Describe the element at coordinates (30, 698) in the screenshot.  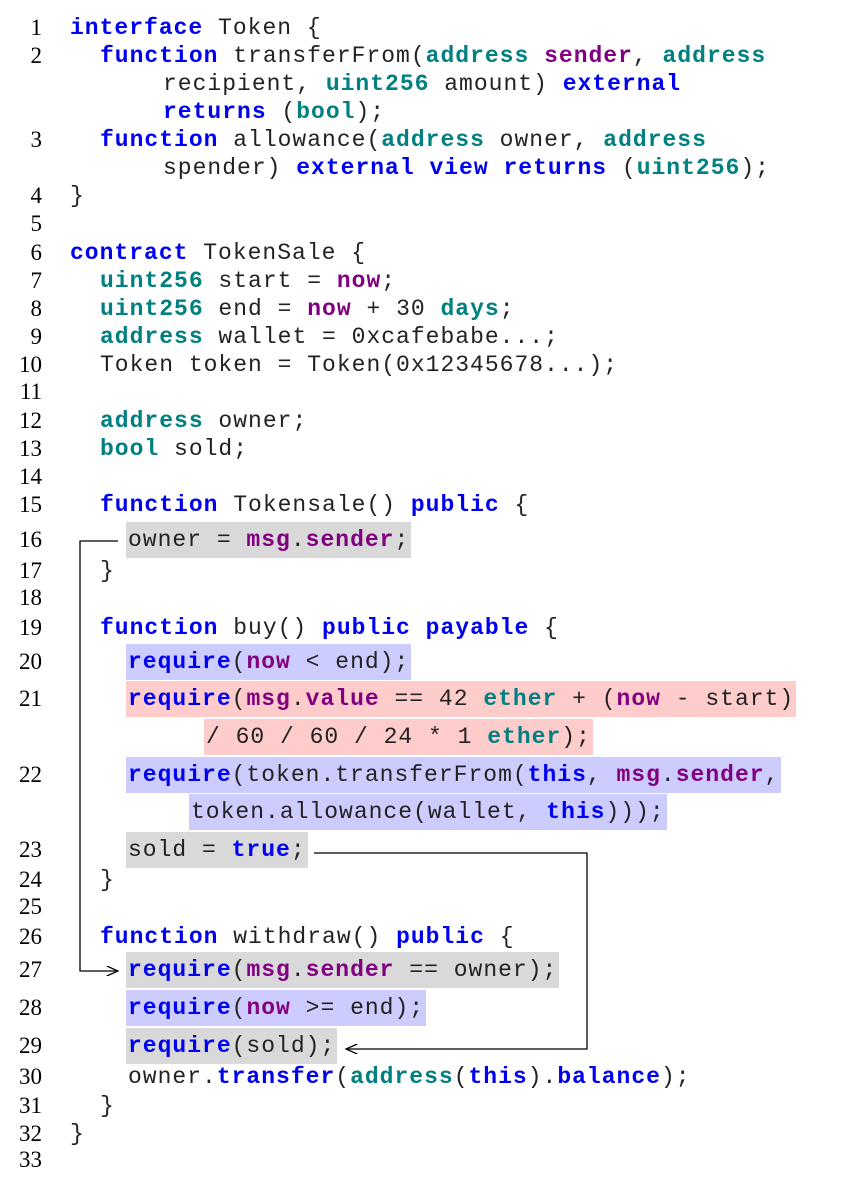
I see `line-number: 21` at that location.